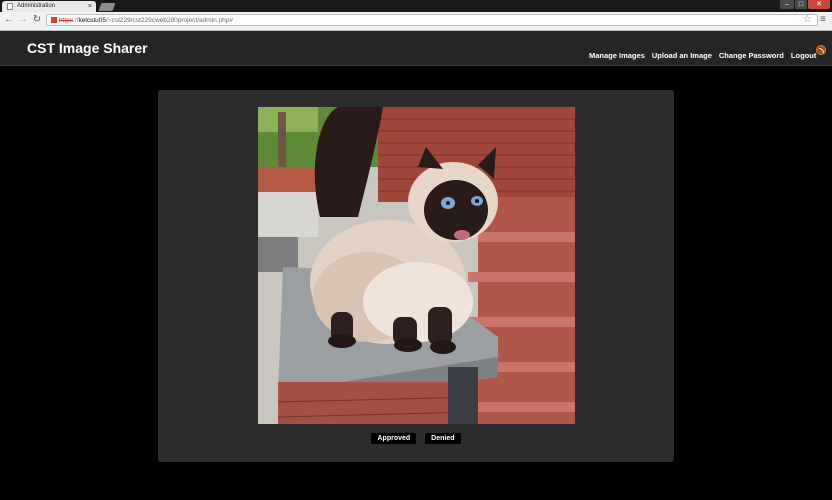  I want to click on deny-button: Denied, so click(443, 438).